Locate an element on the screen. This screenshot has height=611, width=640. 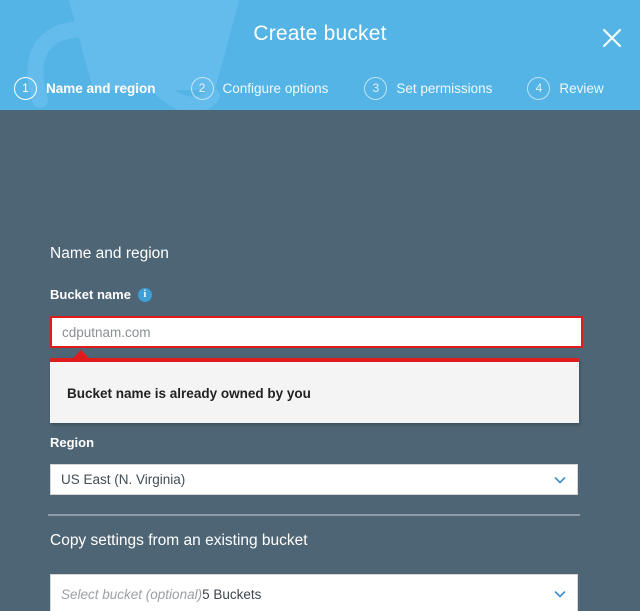
step-label: Configure options is located at coordinates (275, 88).